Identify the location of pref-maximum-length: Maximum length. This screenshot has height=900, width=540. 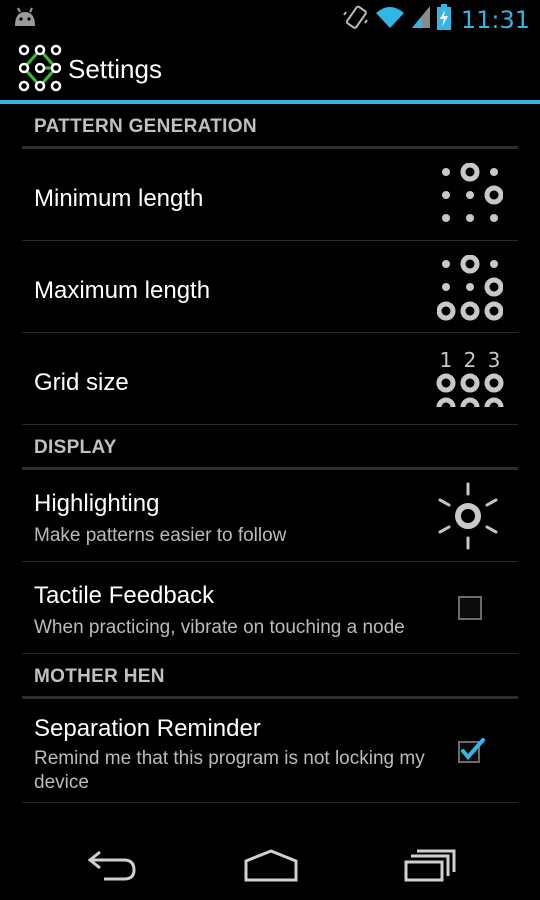
(270, 287).